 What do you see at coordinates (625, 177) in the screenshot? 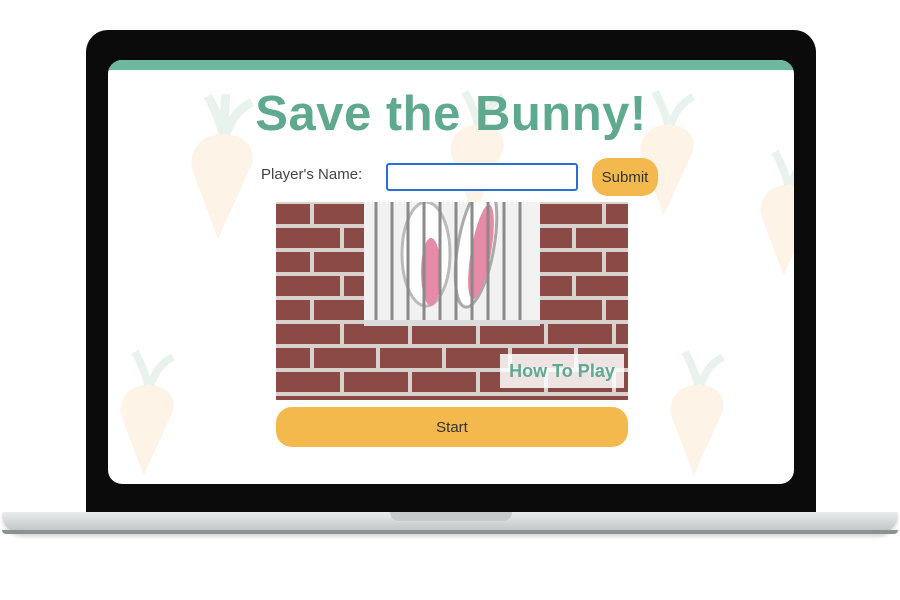
I see `submit-button: Submit` at bounding box center [625, 177].